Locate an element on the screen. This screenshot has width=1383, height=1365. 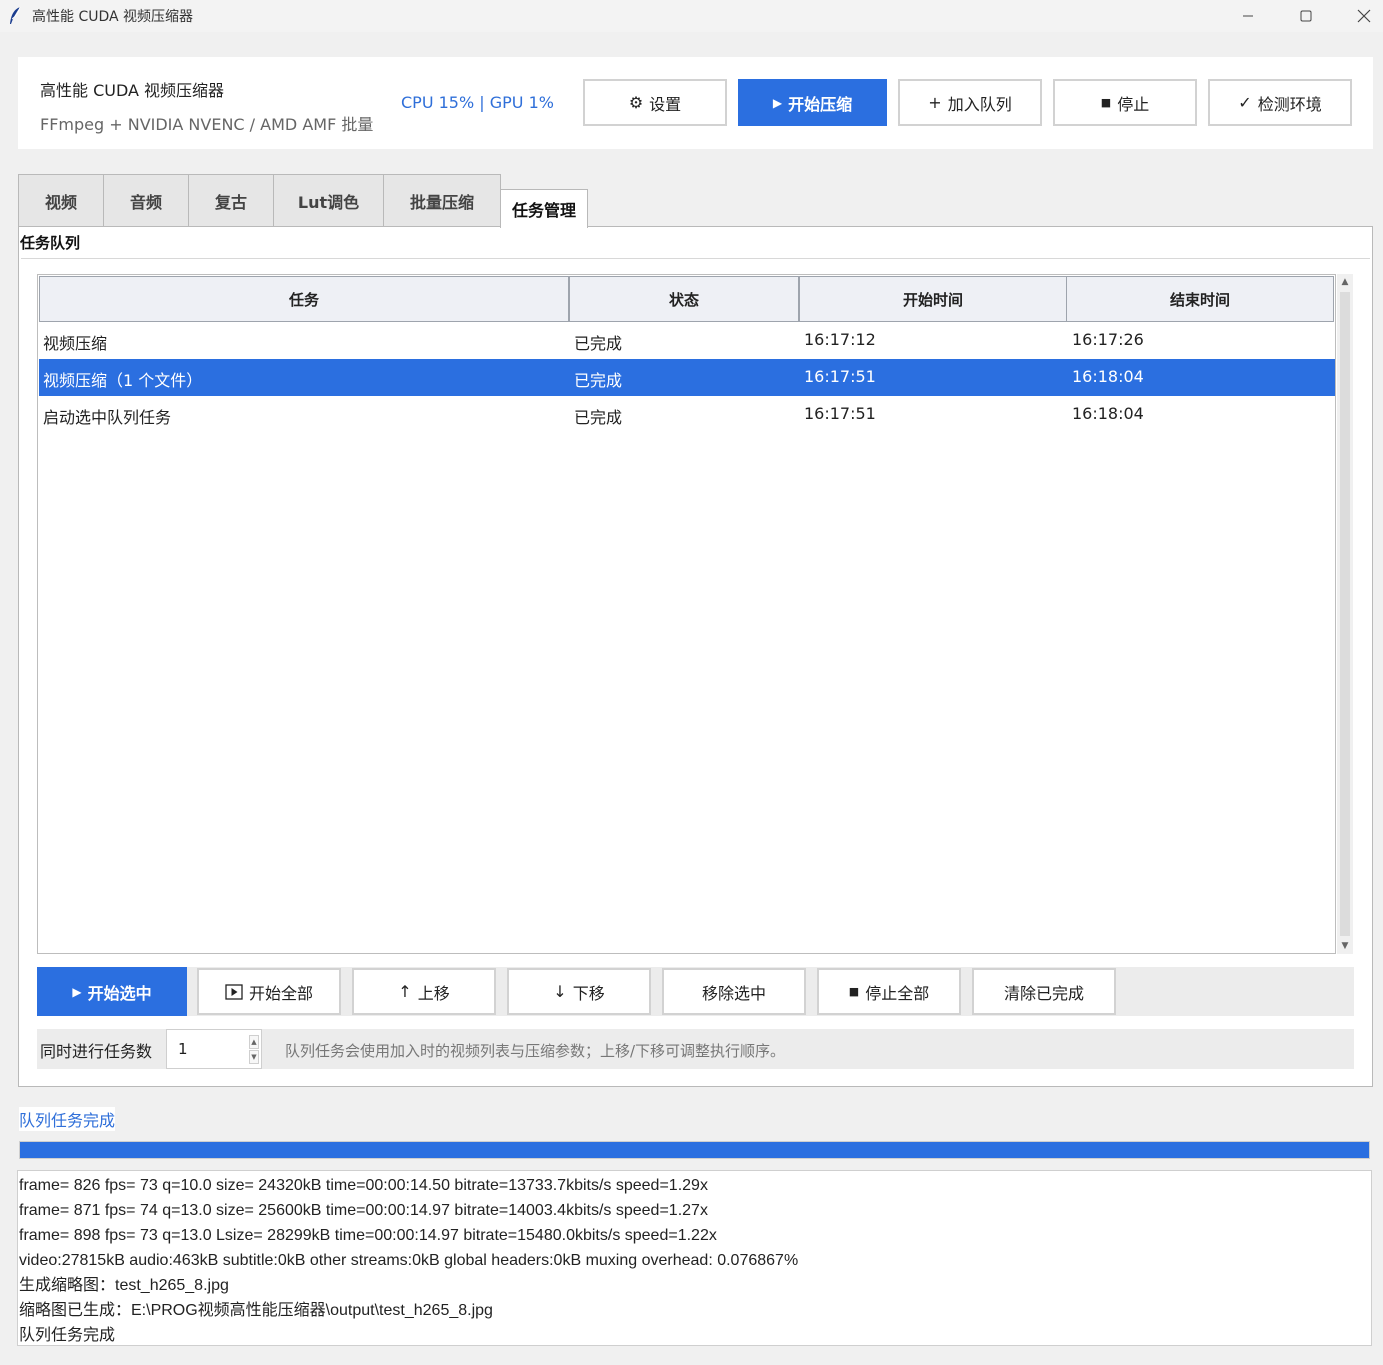
concurrency-label: 同时进行任务数 is located at coordinates (96, 1051).